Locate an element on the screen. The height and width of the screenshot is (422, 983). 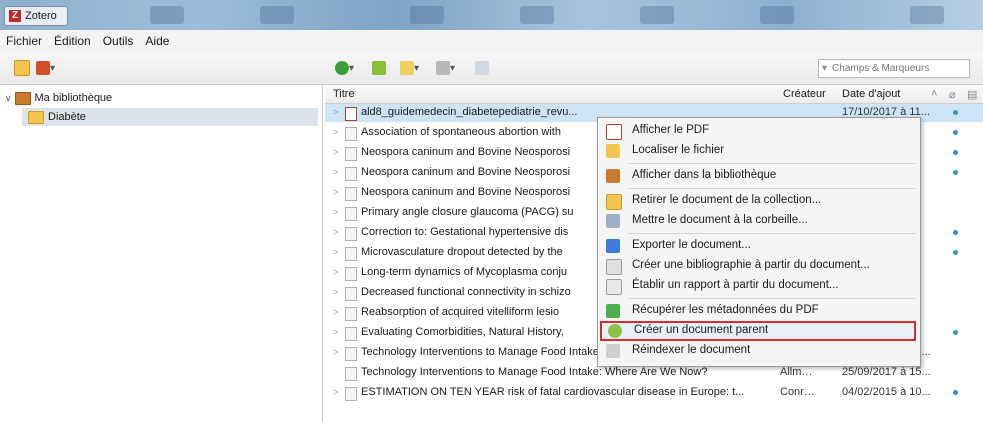
paperclip-icon is located at coordinates (443, 68).